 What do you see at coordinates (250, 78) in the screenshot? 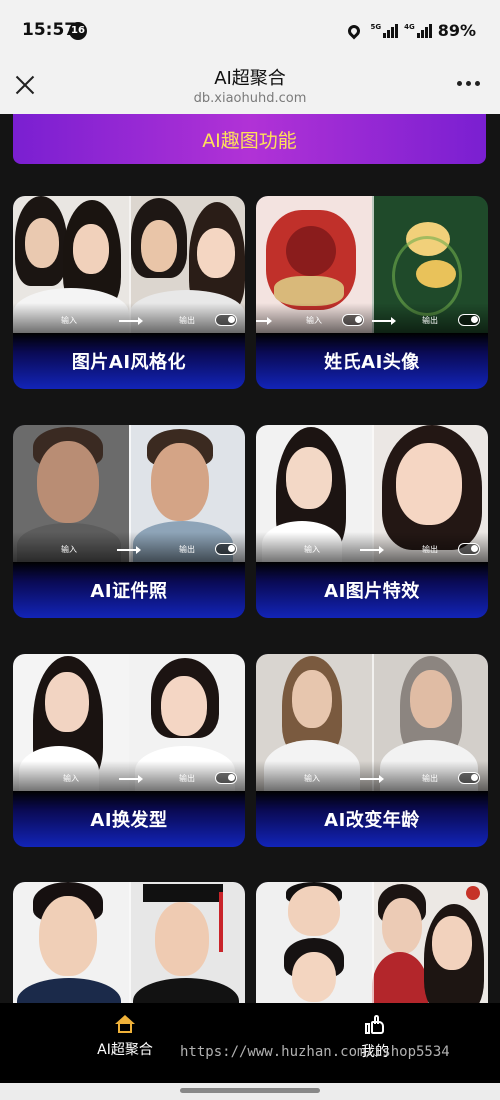
I see `page-title: AI超聚合` at bounding box center [250, 78].